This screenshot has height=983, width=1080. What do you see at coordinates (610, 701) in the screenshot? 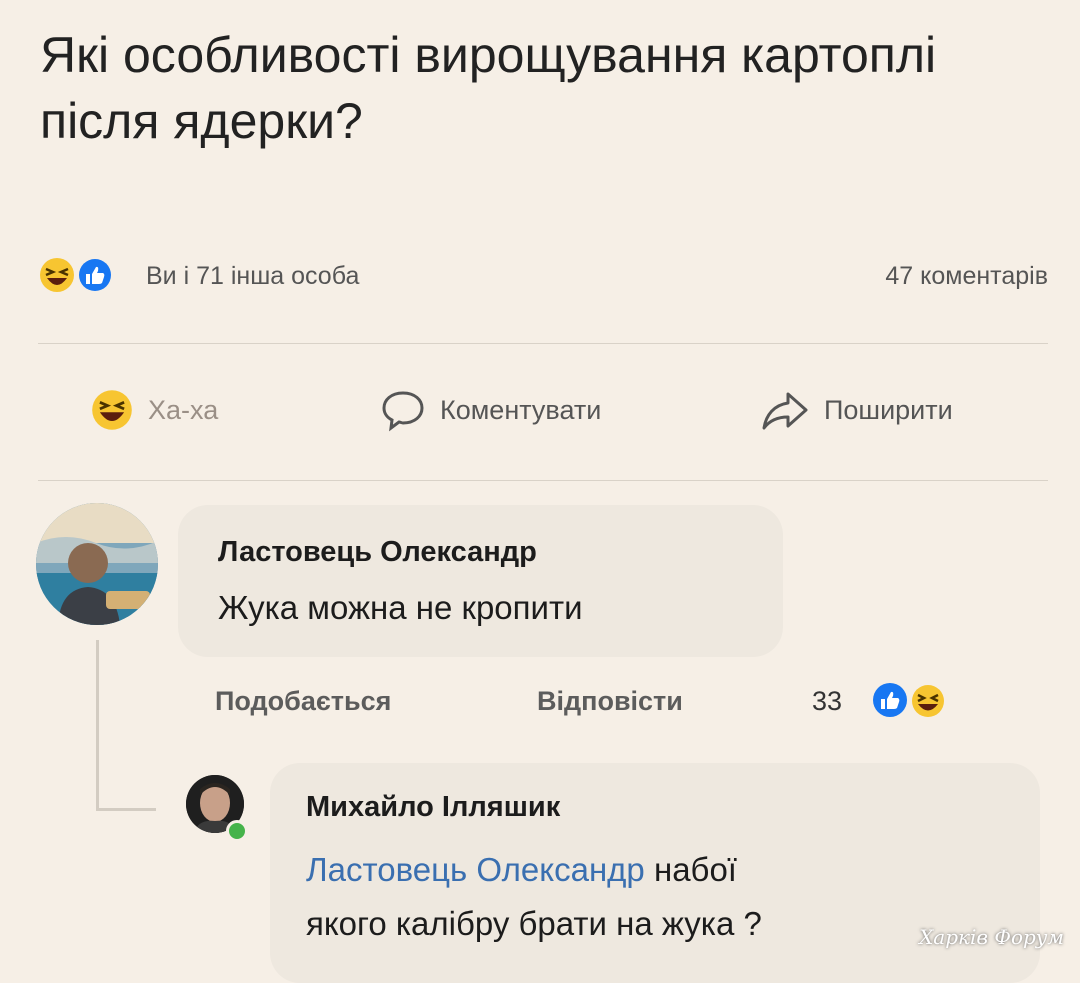
I see `reply-comment-button: Відповісти` at bounding box center [610, 701].